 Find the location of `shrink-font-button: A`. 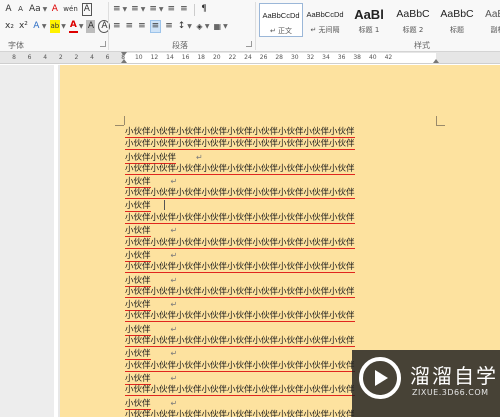

shrink-font-button: A is located at coordinates (20, 9).